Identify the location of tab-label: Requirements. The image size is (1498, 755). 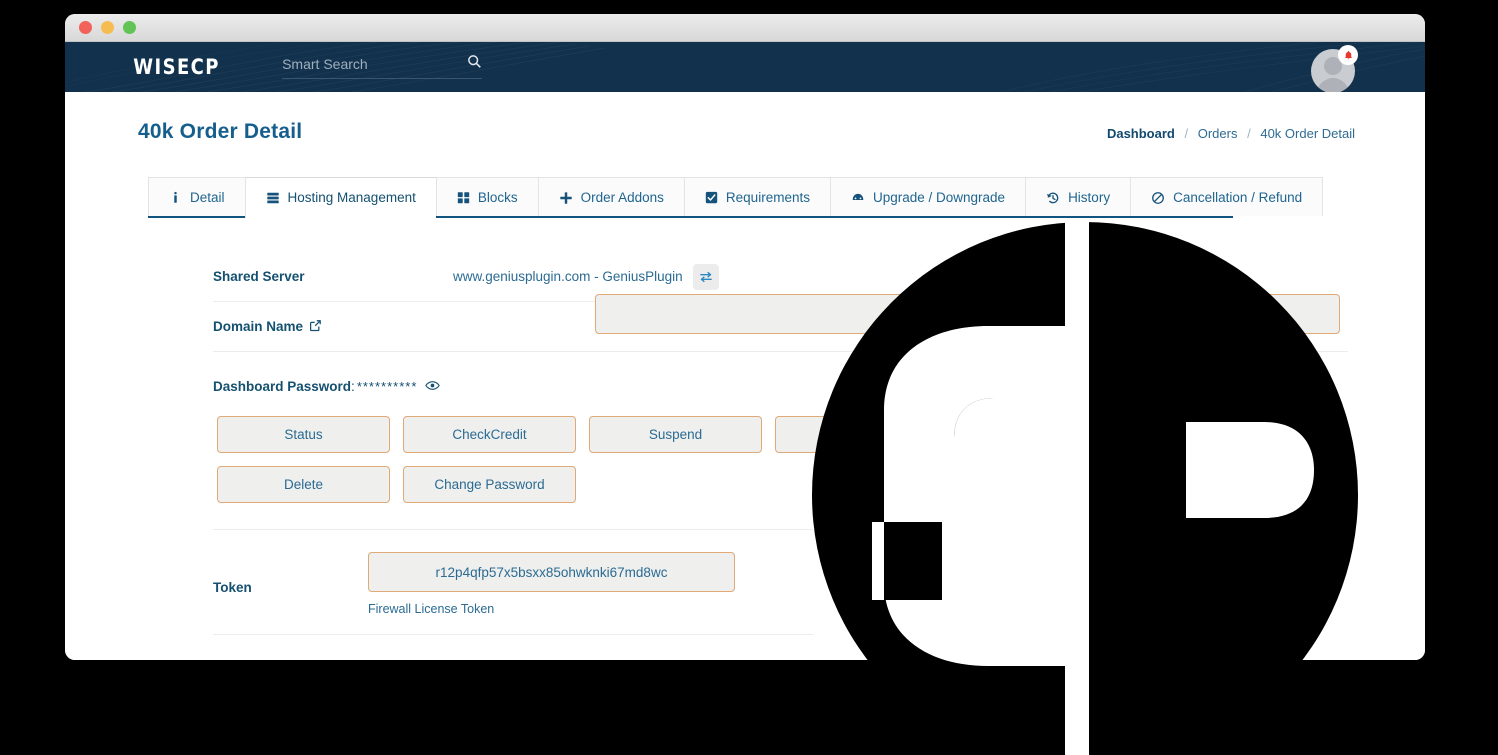
(767, 197).